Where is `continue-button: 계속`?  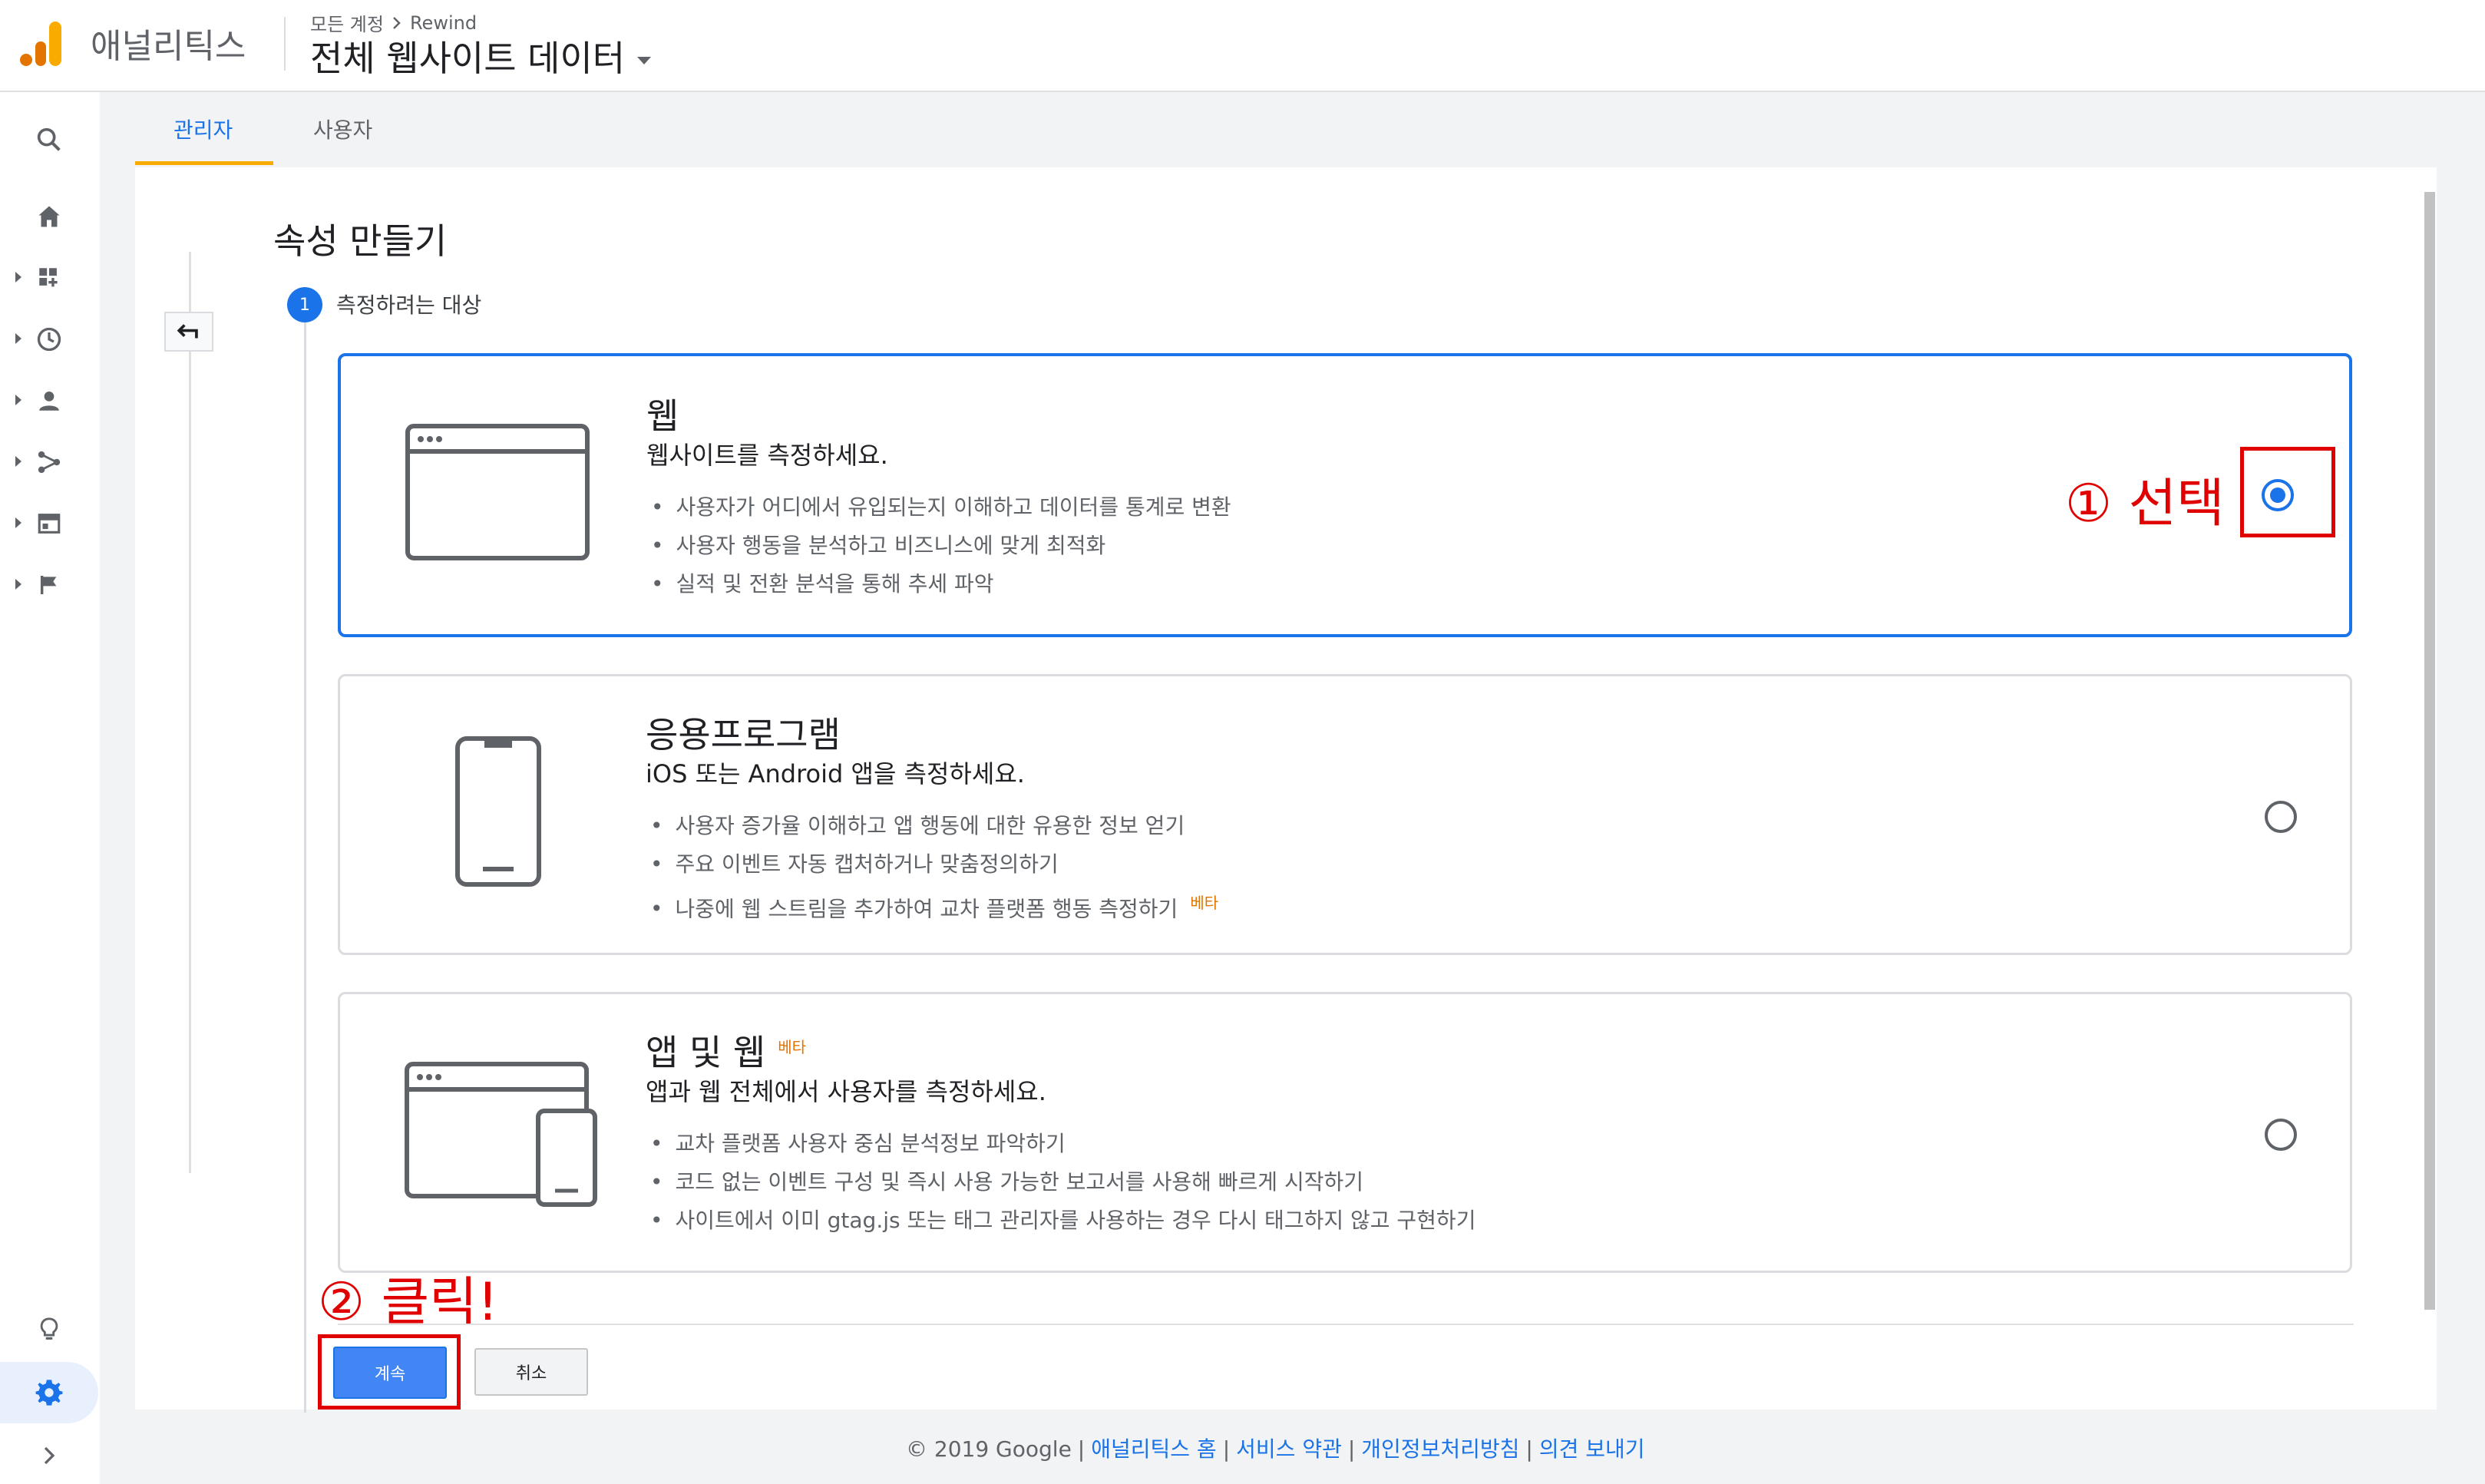
continue-button: 계속 is located at coordinates (390, 1373).